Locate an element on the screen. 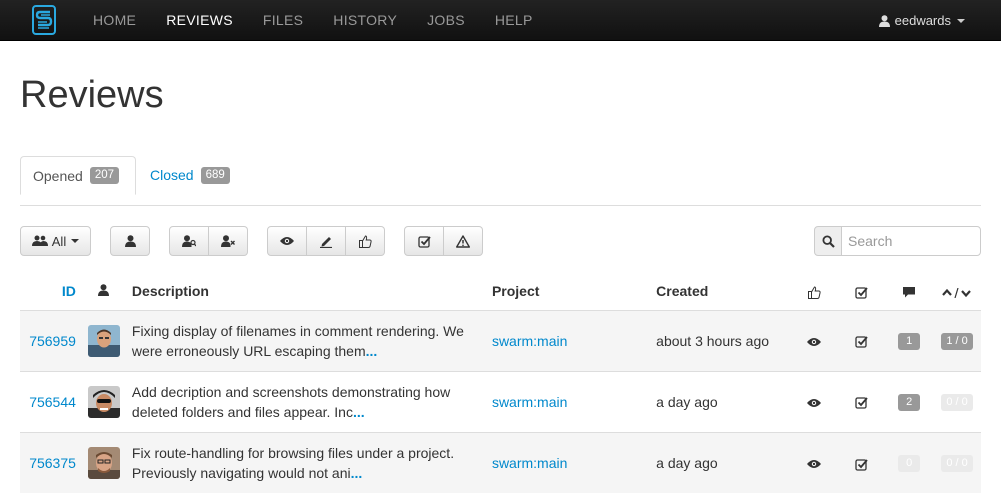 The image size is (1001, 493). comment-count-badge: 1 is located at coordinates (909, 341).